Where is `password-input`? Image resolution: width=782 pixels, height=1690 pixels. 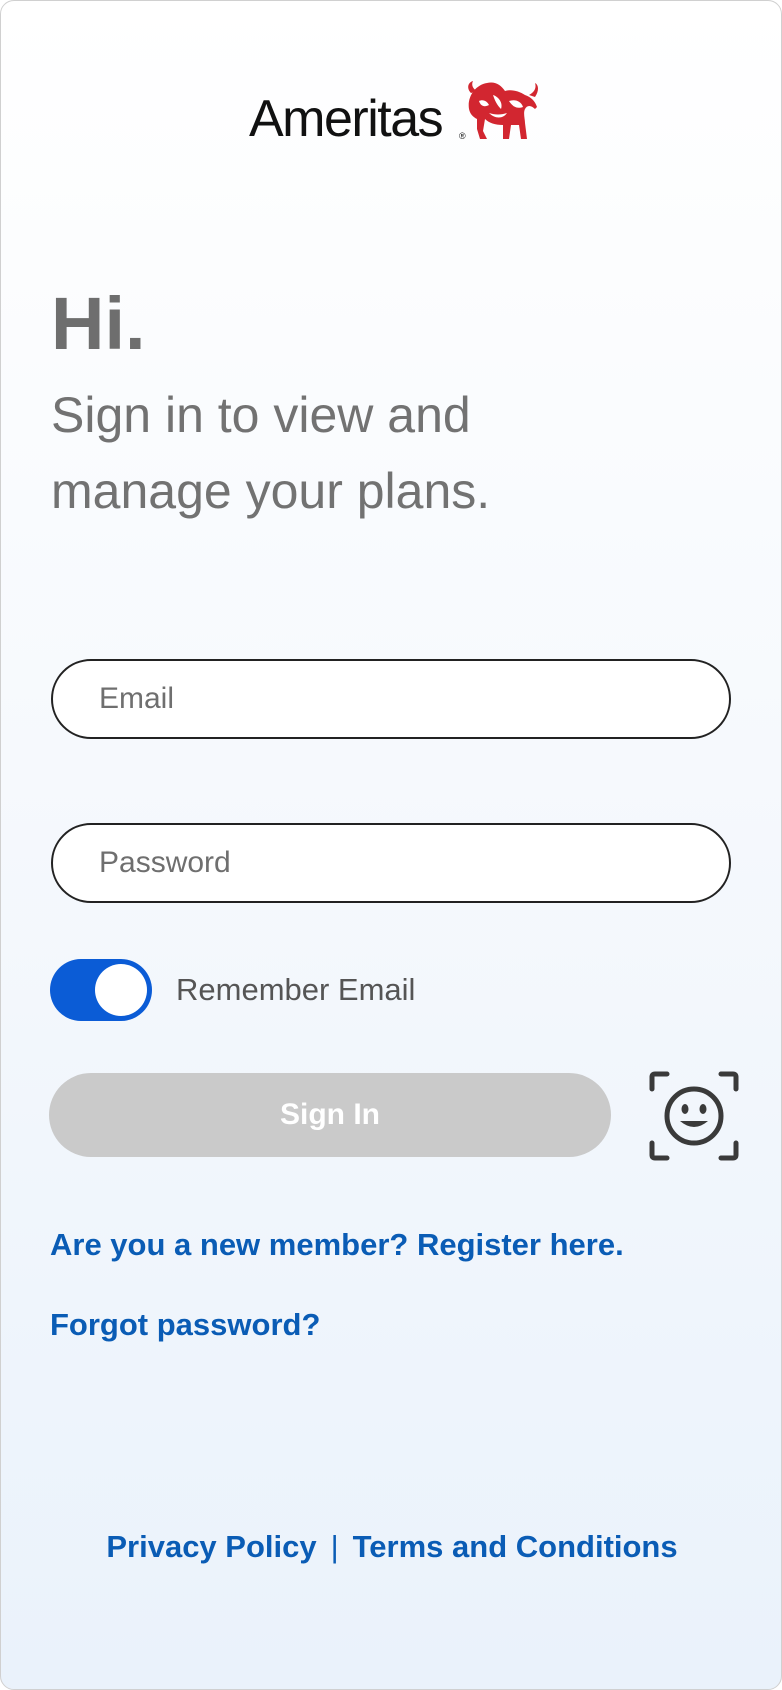 password-input is located at coordinates (391, 863).